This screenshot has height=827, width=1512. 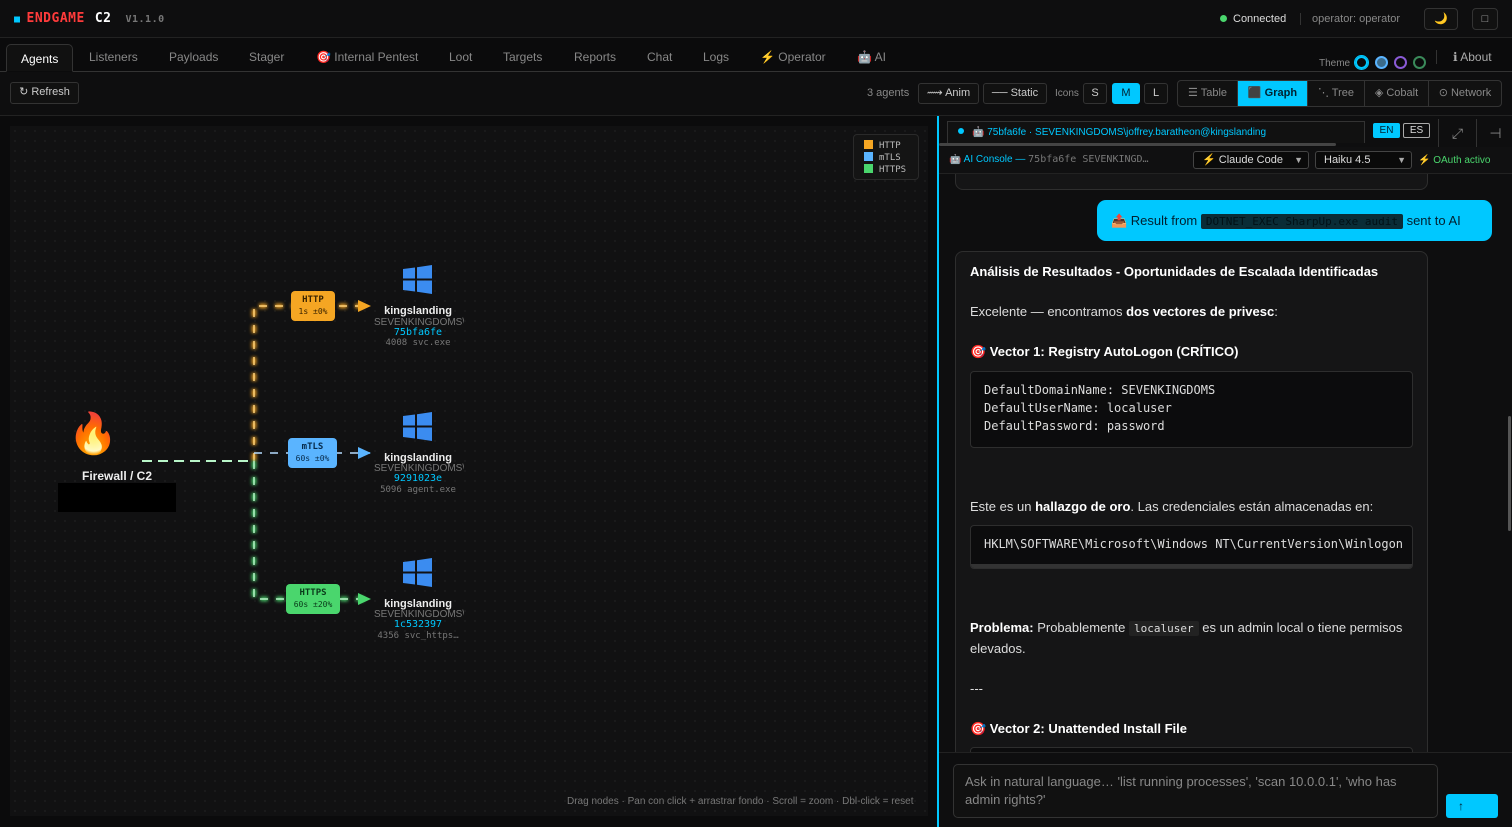 What do you see at coordinates (312, 453) in the screenshot?
I see `mtls-badge: mTLS 60s ±0%` at bounding box center [312, 453].